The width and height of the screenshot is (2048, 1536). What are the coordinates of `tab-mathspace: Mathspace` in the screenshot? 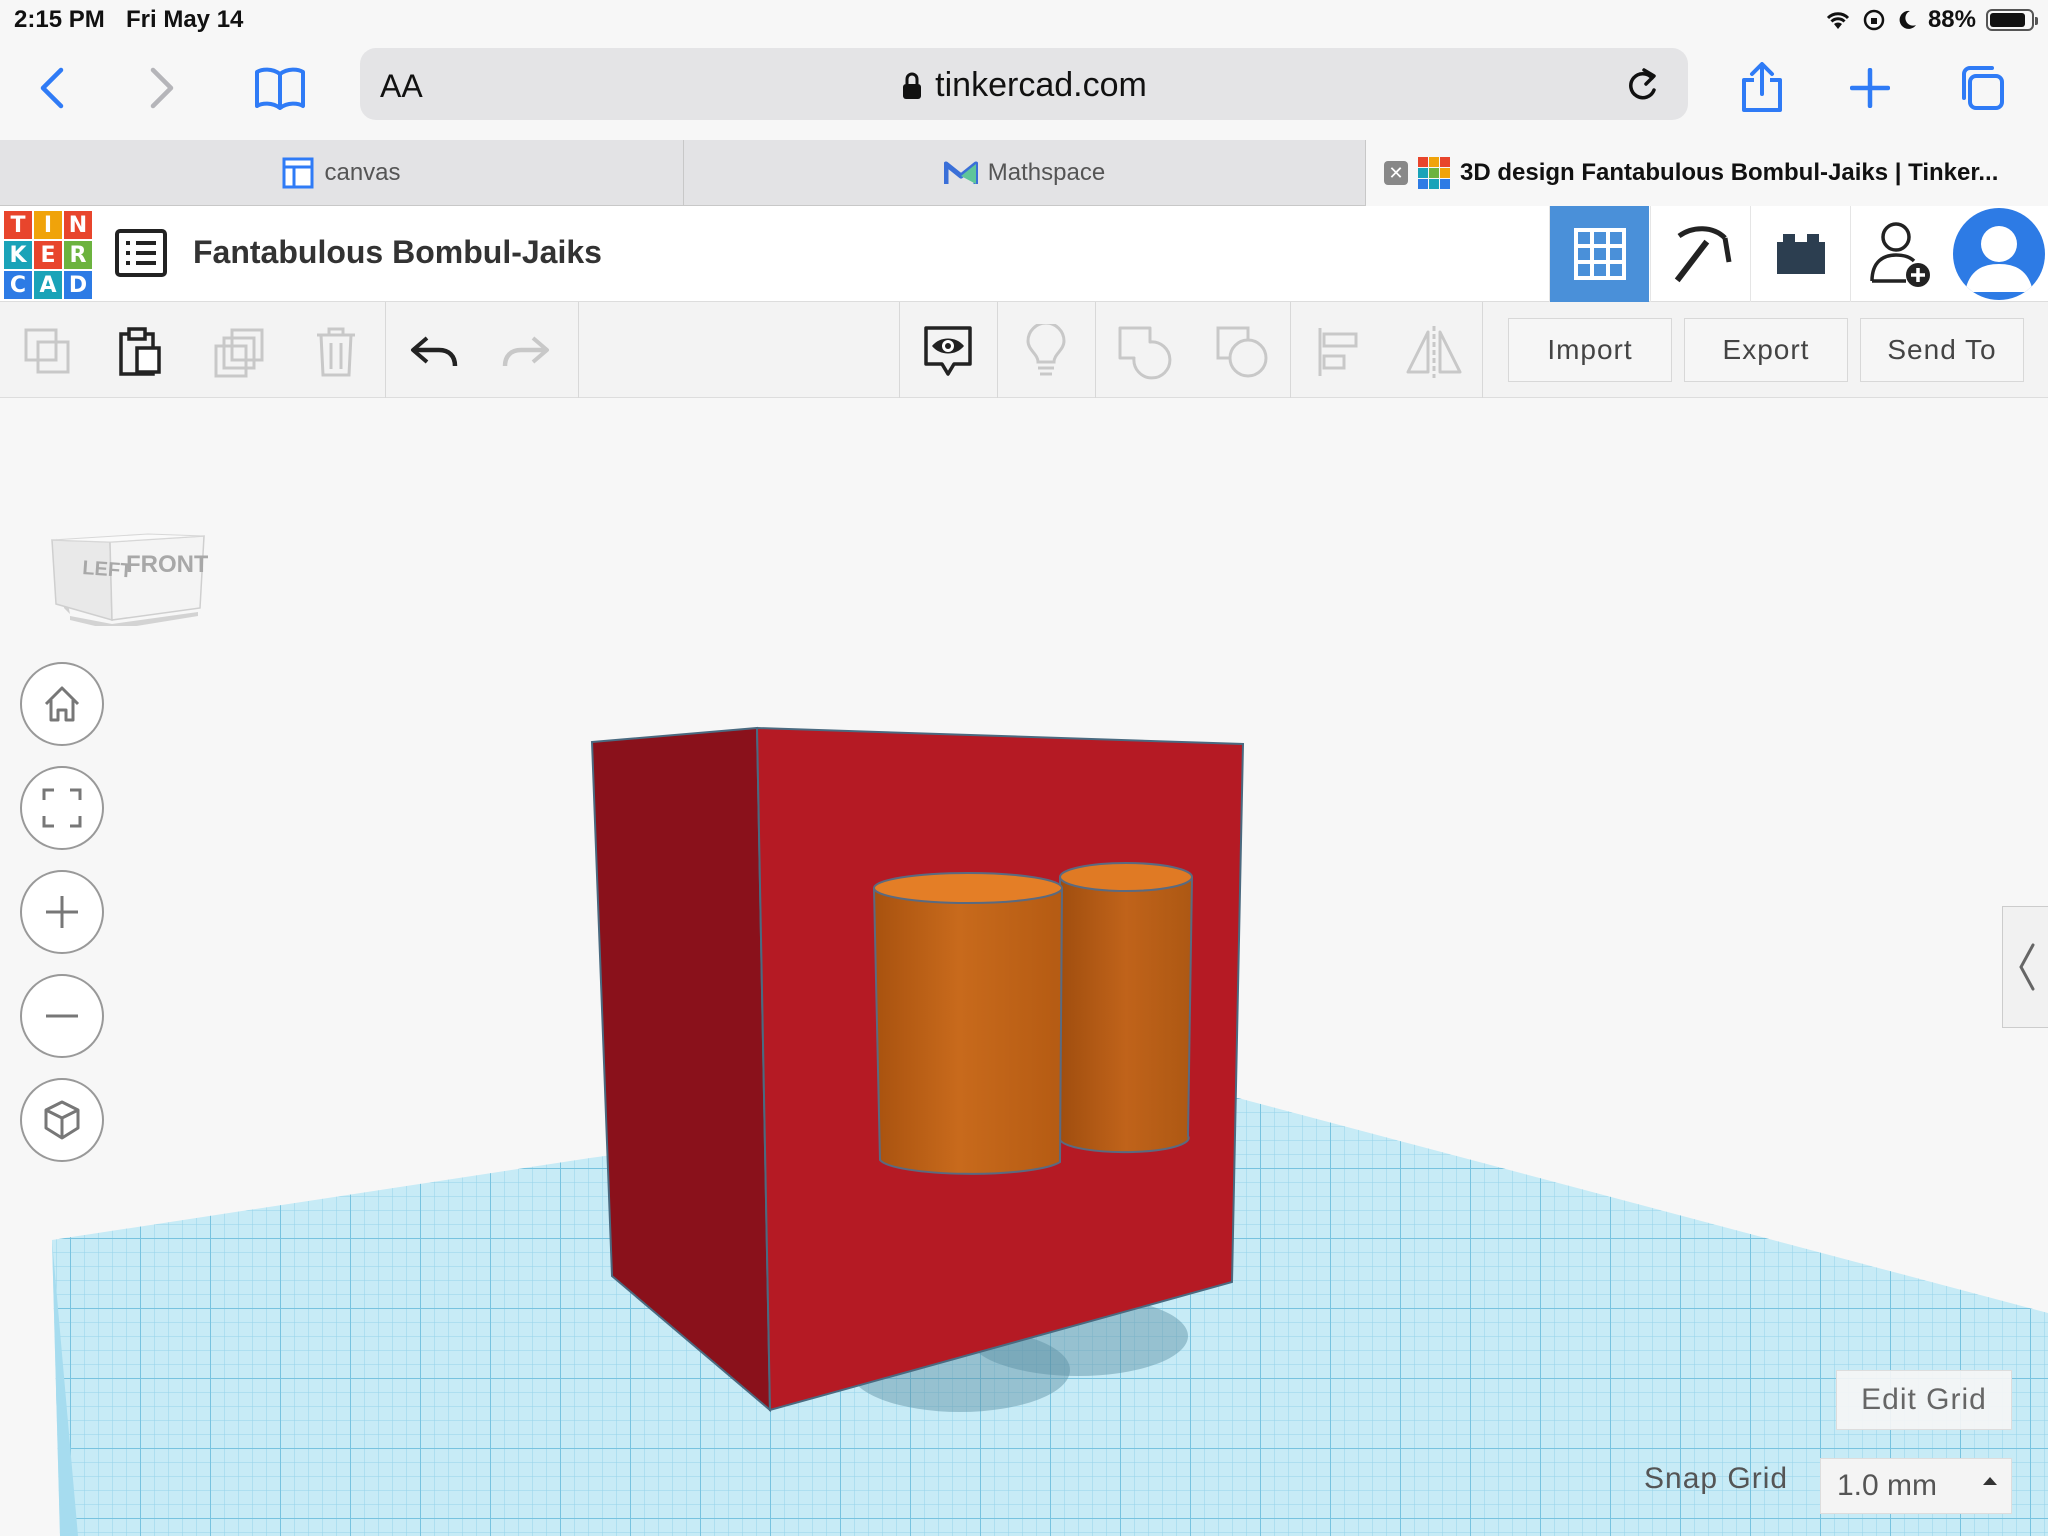 It's located at (1025, 173).